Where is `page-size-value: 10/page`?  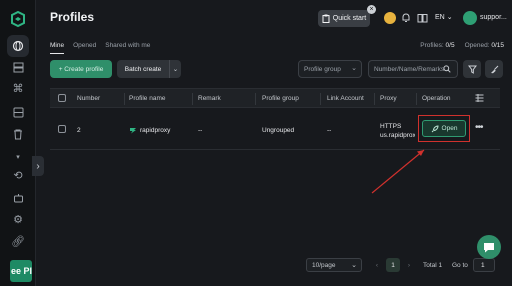
page-size-value: 10/page is located at coordinates (324, 265).